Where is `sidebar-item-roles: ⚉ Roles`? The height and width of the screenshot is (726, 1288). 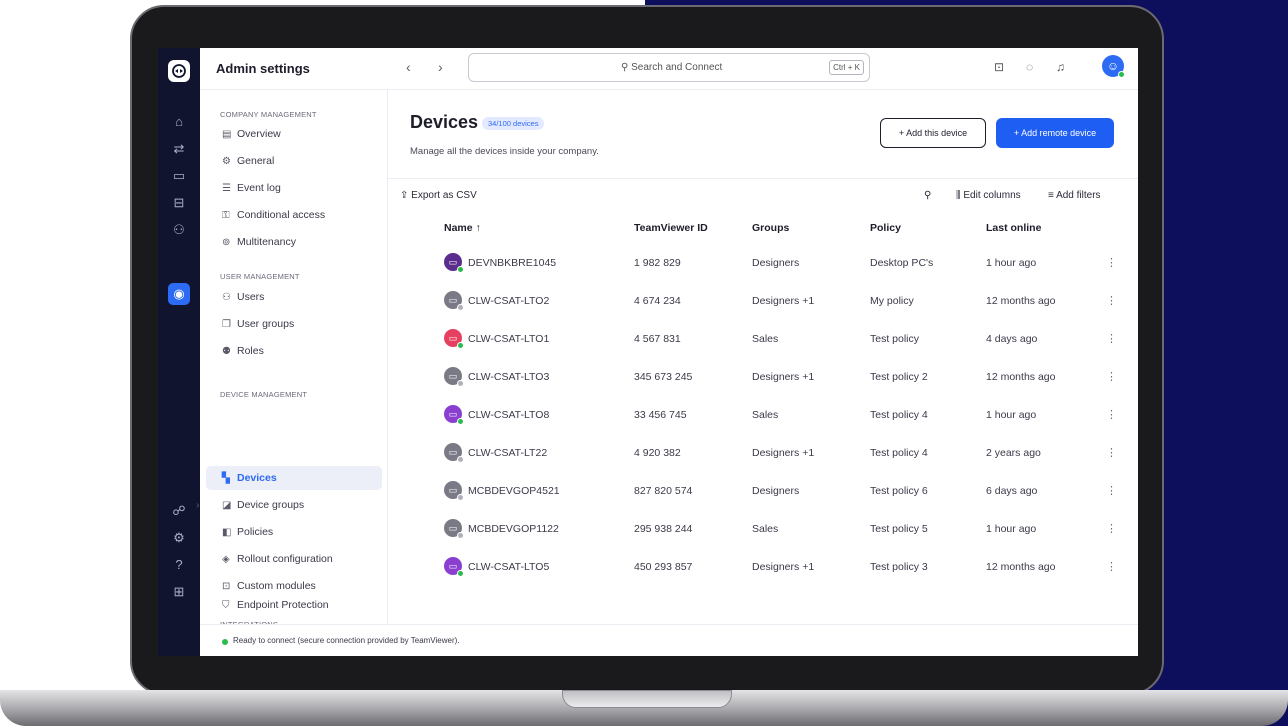 sidebar-item-roles: ⚉ Roles is located at coordinates (294, 351).